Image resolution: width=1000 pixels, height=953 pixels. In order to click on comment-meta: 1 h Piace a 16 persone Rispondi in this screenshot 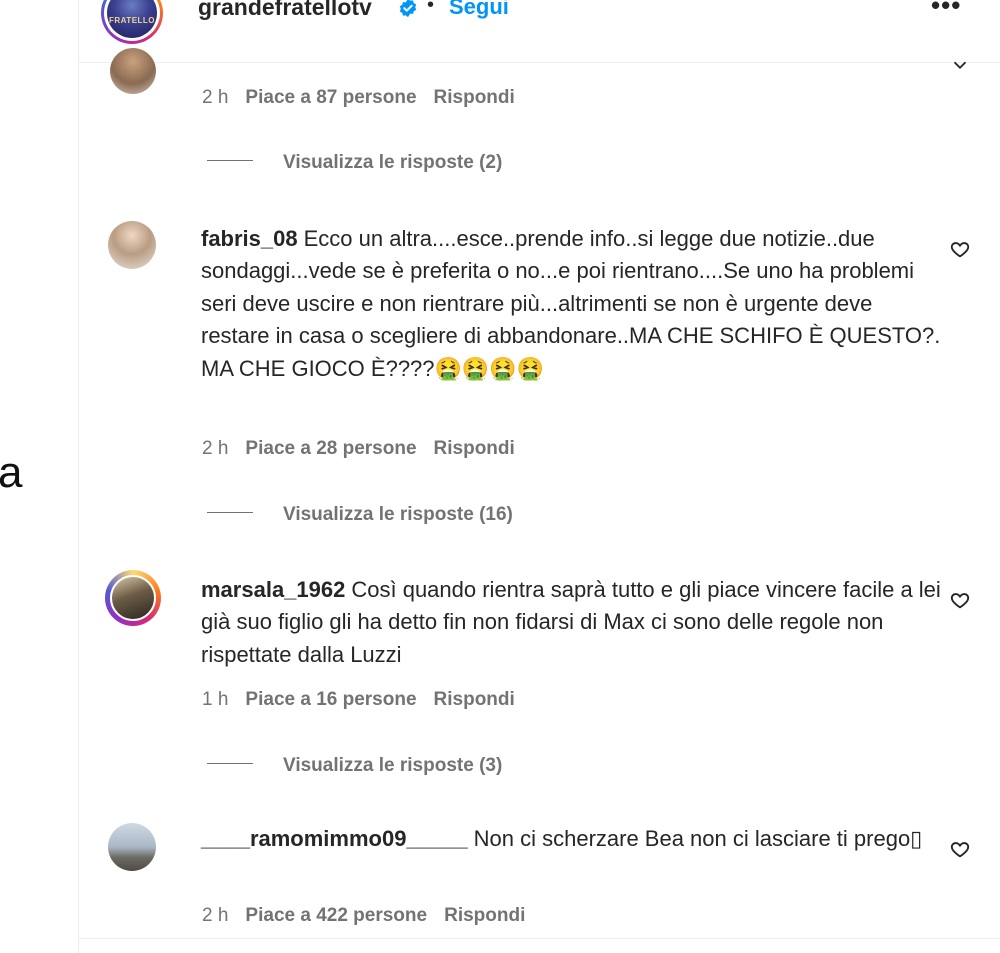, I will do `click(367, 700)`.